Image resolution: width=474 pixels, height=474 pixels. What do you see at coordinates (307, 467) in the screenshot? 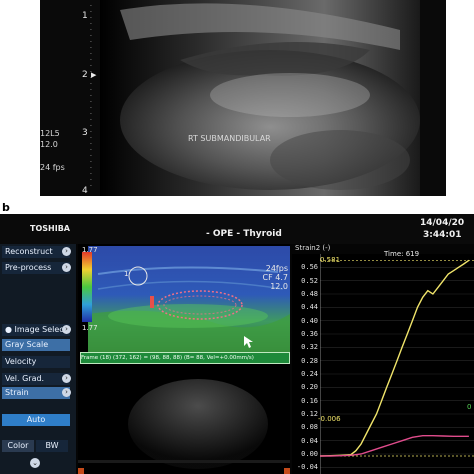
I see `y-tick-label: -0.04` at bounding box center [307, 467].